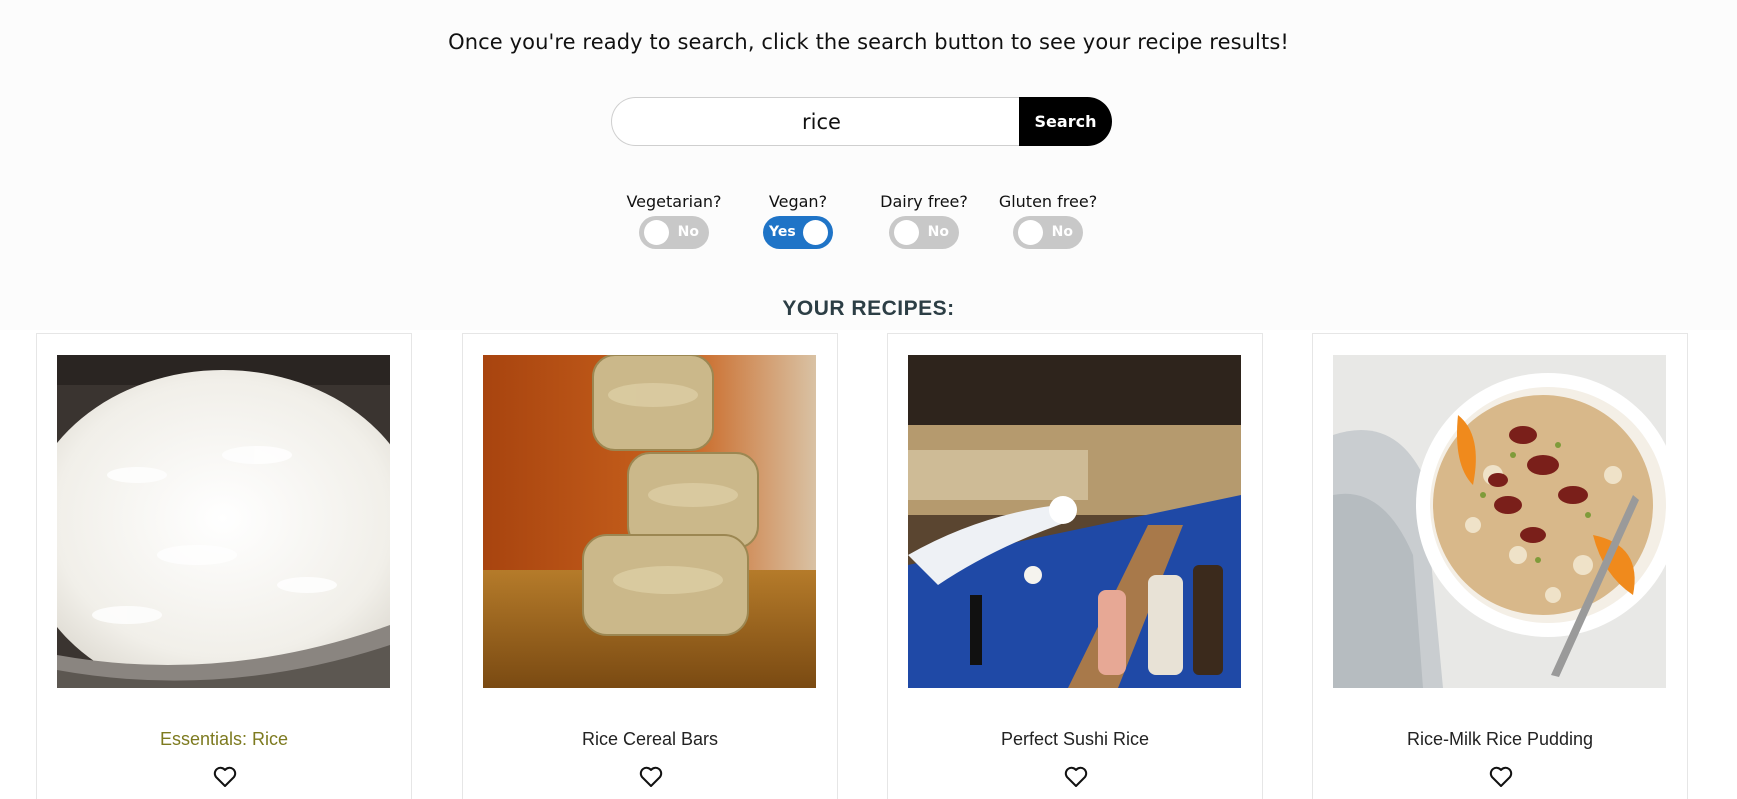  I want to click on vegetarian-toggle: No, so click(674, 232).